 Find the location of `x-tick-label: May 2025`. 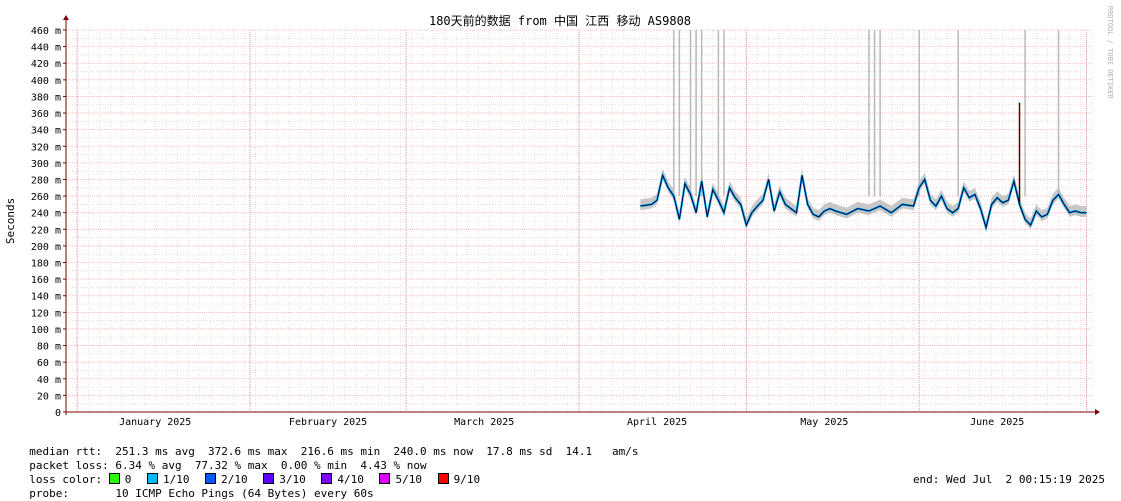

x-tick-label: May 2025 is located at coordinates (824, 422).